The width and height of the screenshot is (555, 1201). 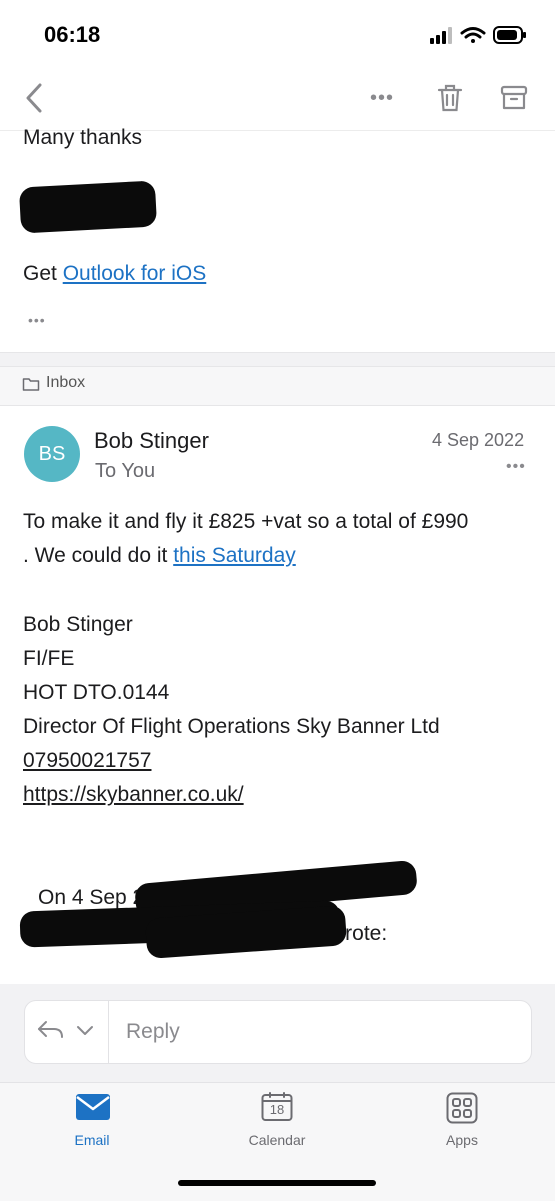 What do you see at coordinates (96, 692) in the screenshot?
I see `signature-code: HOT DTO.0144` at bounding box center [96, 692].